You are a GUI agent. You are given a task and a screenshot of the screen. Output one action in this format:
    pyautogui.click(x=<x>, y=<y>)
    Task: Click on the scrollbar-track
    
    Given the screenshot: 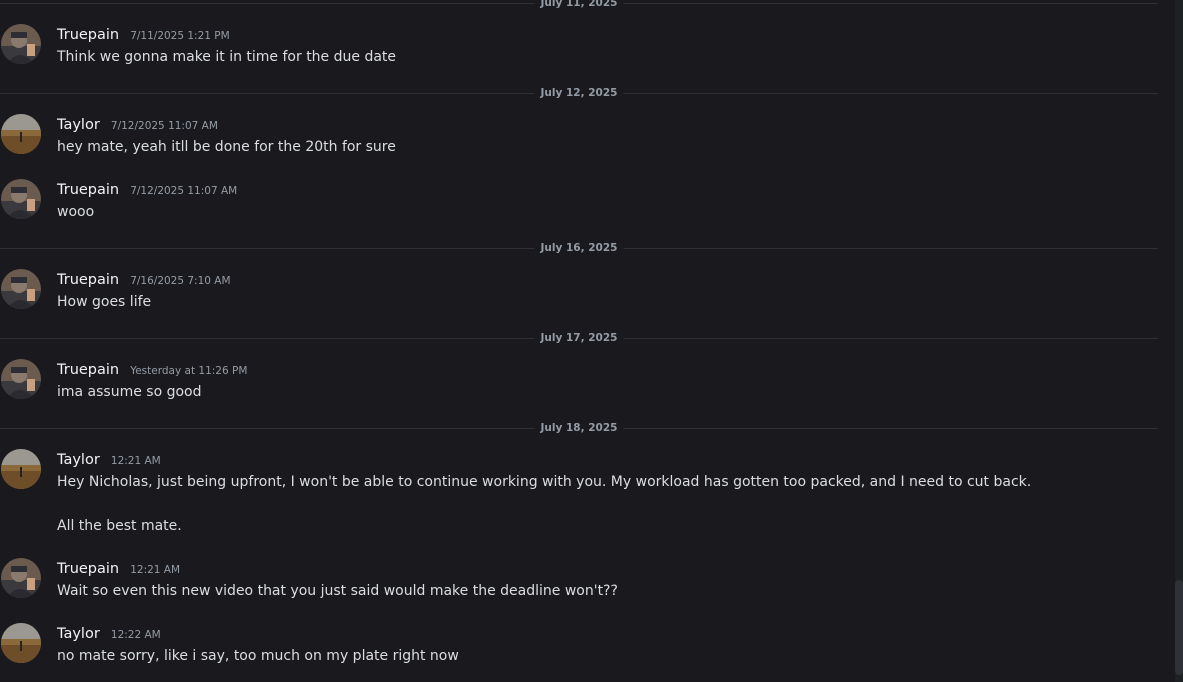 What is the action you would take?
    pyautogui.click(x=1179, y=341)
    